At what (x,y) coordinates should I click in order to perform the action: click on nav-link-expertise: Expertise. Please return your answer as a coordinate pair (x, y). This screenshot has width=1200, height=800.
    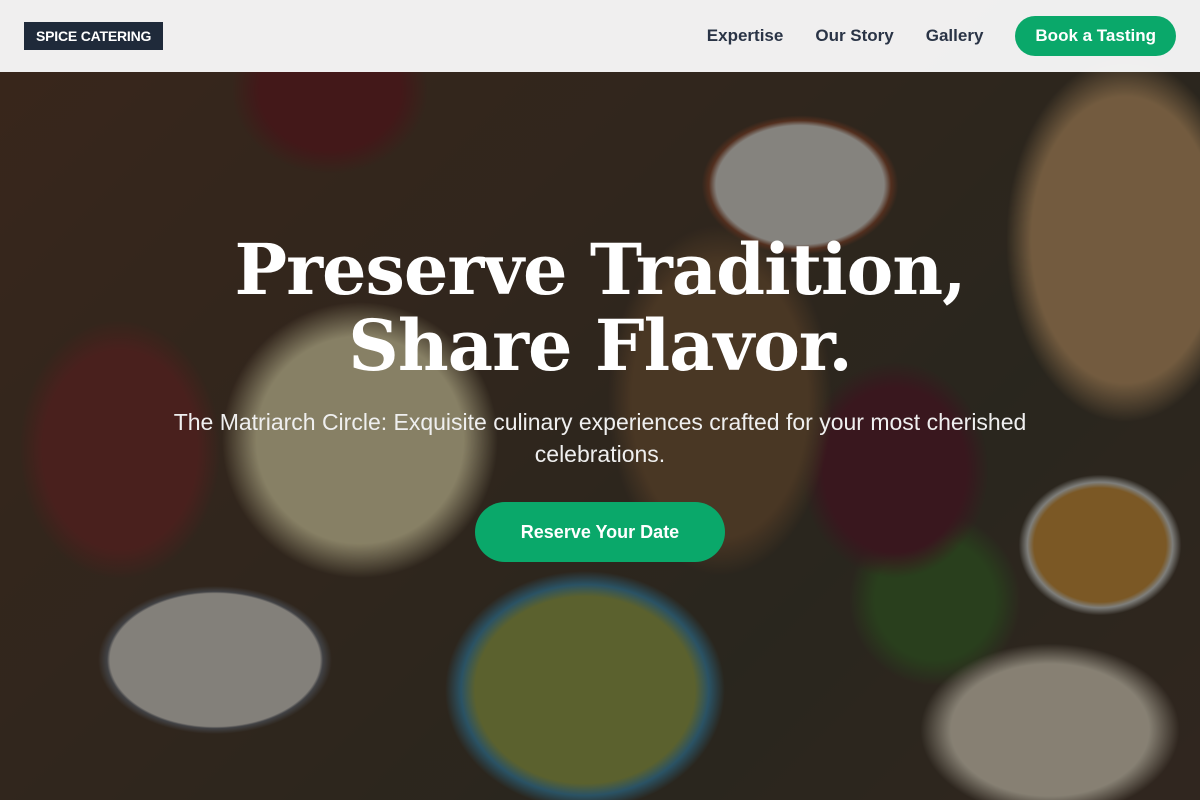
    Looking at the image, I should click on (745, 36).